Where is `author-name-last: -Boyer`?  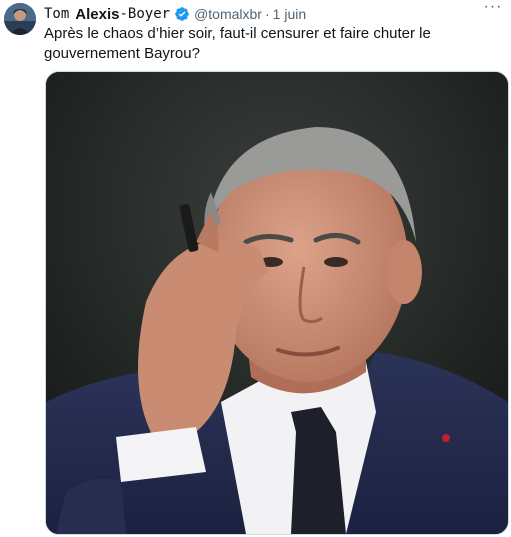
author-name-last: -Boyer is located at coordinates (145, 14).